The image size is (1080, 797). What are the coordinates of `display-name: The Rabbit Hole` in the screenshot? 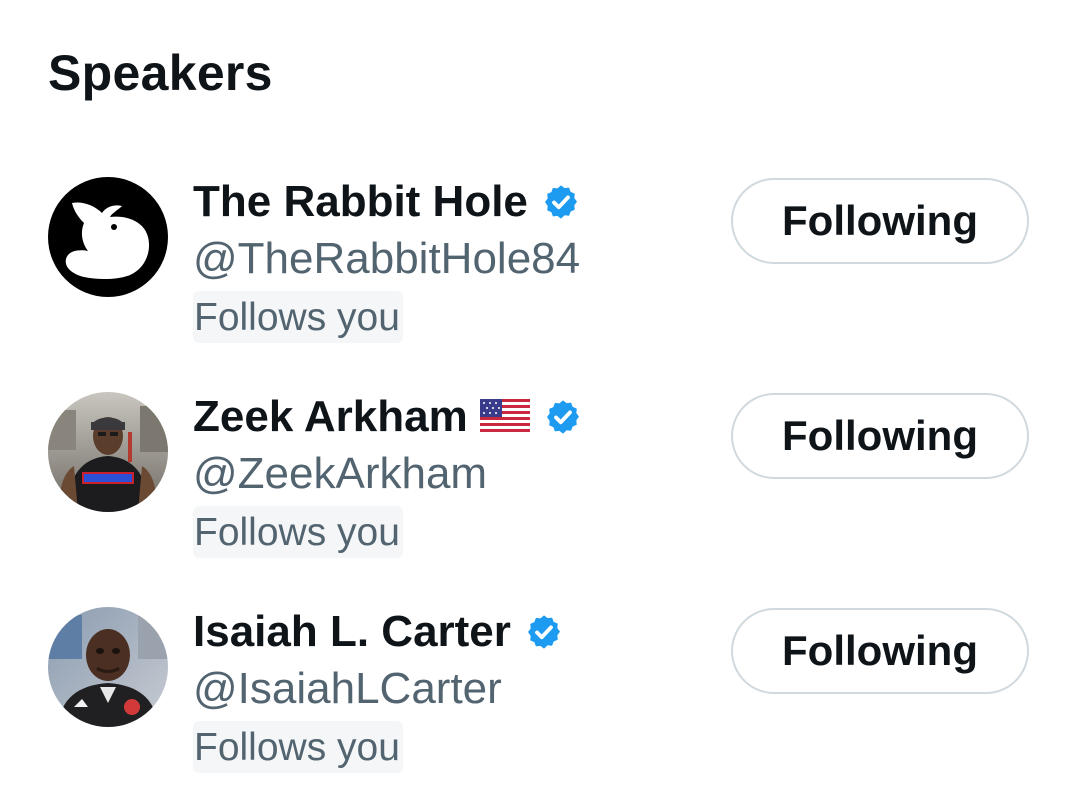 It's located at (360, 202).